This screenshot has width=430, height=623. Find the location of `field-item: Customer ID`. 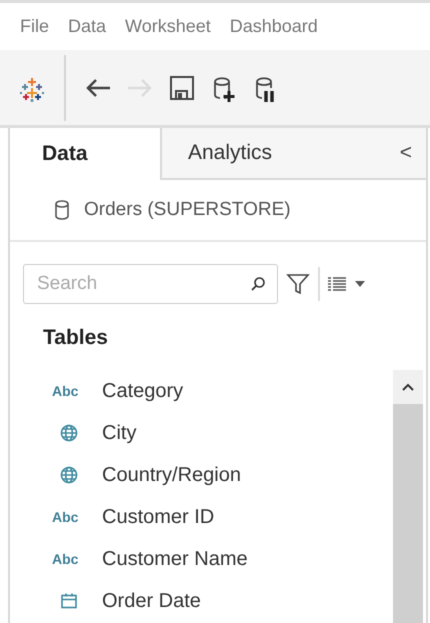

field-item: Customer ID is located at coordinates (158, 517).